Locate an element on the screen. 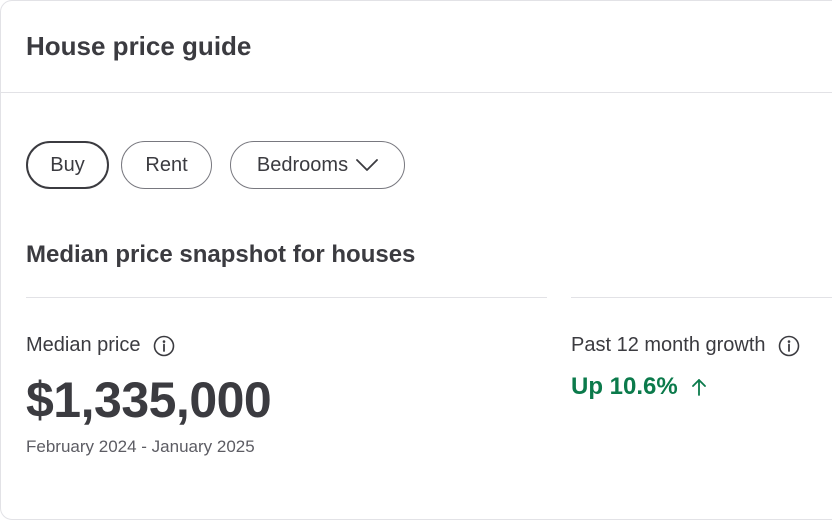 This screenshot has width=832, height=520. section-title: Median price snapshot for houses is located at coordinates (221, 254).